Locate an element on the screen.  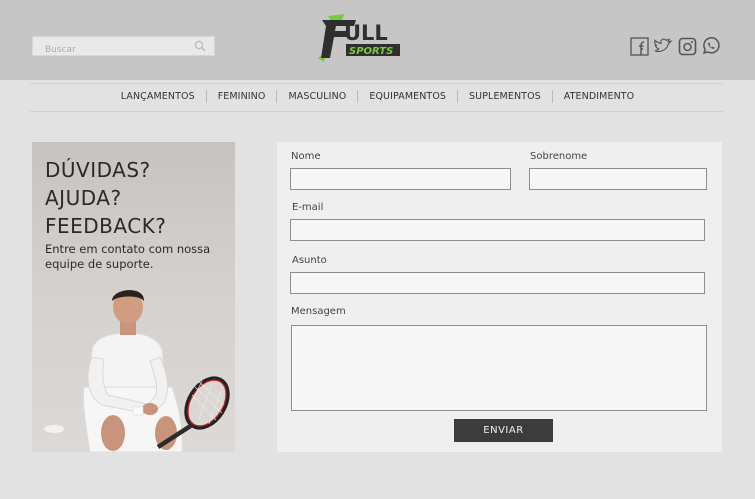
facebook-icon is located at coordinates (639, 46).